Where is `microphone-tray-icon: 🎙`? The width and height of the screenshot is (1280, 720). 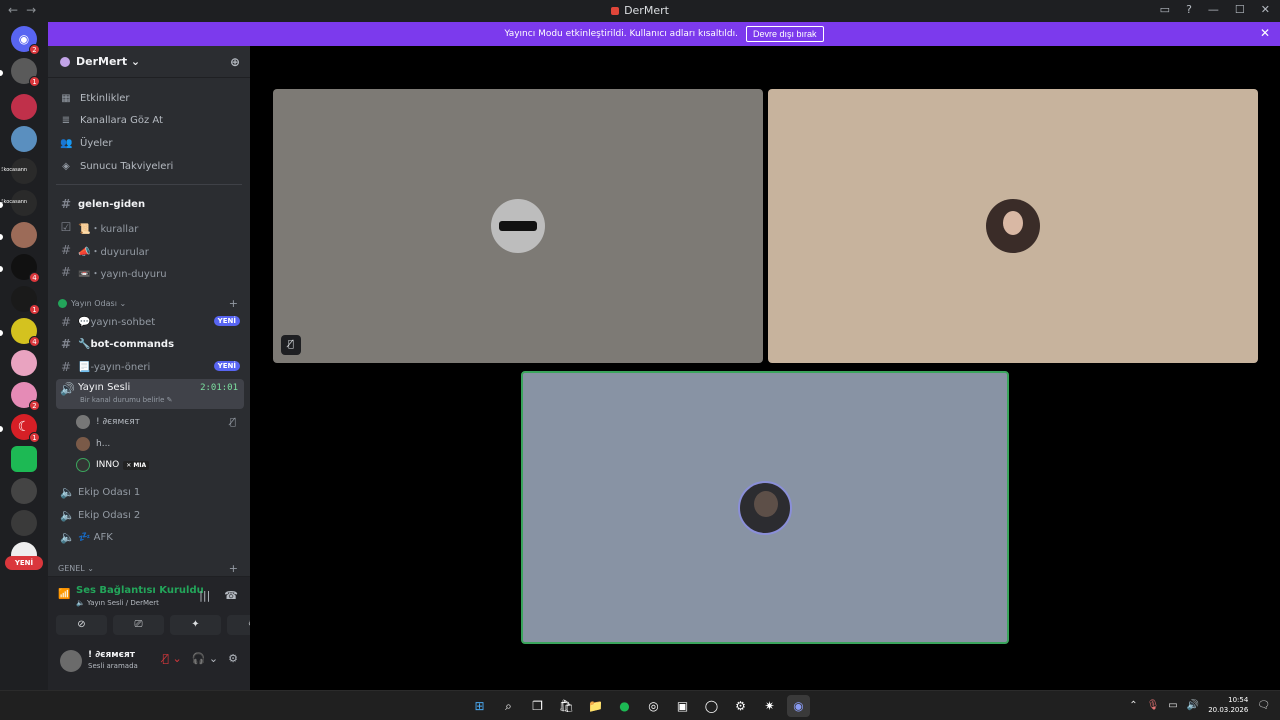
microphone-tray-icon: 🎙 is located at coordinates (1153, 705).